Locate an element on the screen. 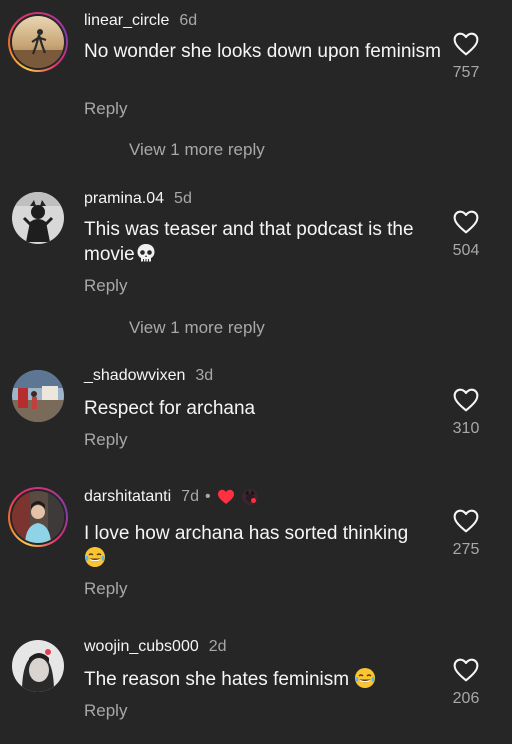  comment-meta: pramina.04 5d is located at coordinates (138, 199).